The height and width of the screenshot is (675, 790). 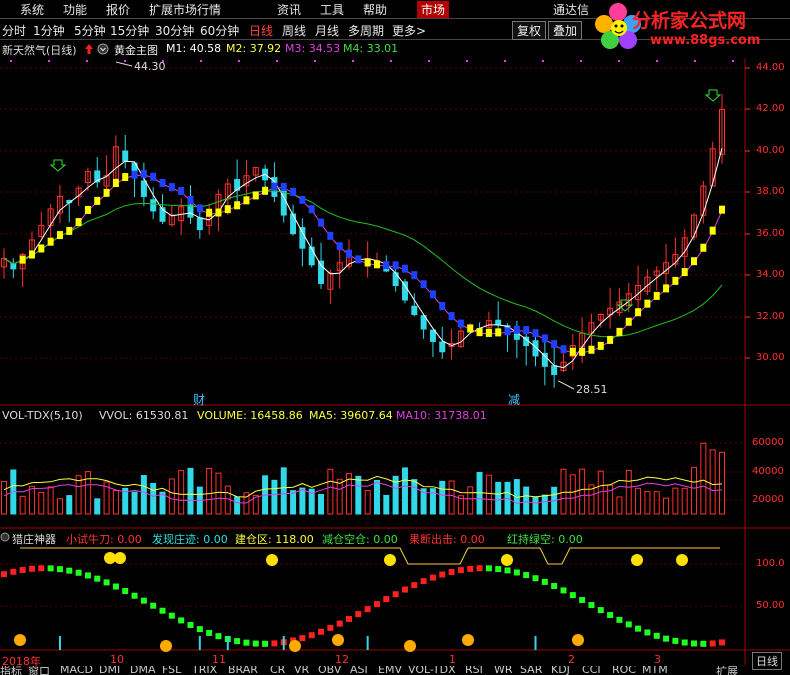 I want to click on tab-wr: WR, so click(x=503, y=670).